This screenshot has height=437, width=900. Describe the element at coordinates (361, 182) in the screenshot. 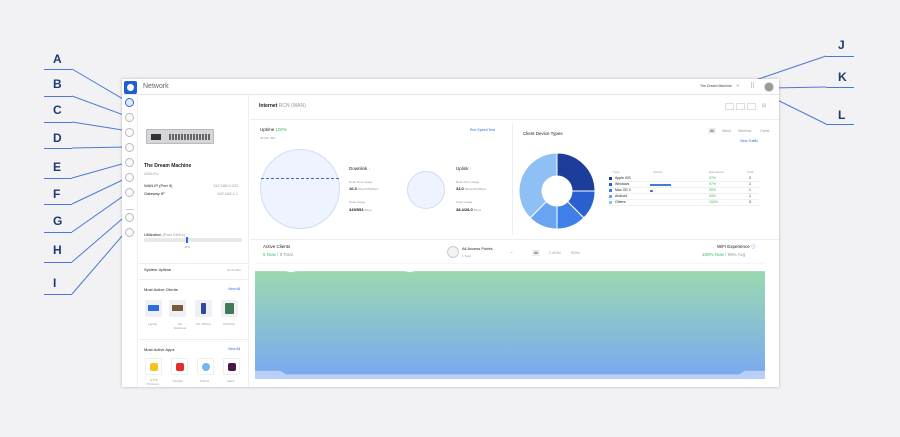

I see `downlink-realtime-label: Real-Time Usage` at that location.